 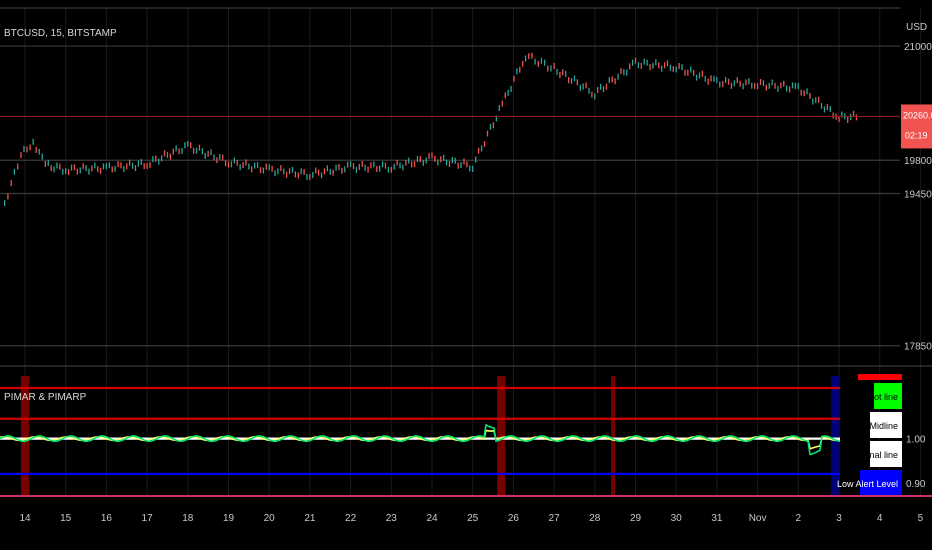 What do you see at coordinates (677, 518) in the screenshot?
I see `x-tick-label: 30` at bounding box center [677, 518].